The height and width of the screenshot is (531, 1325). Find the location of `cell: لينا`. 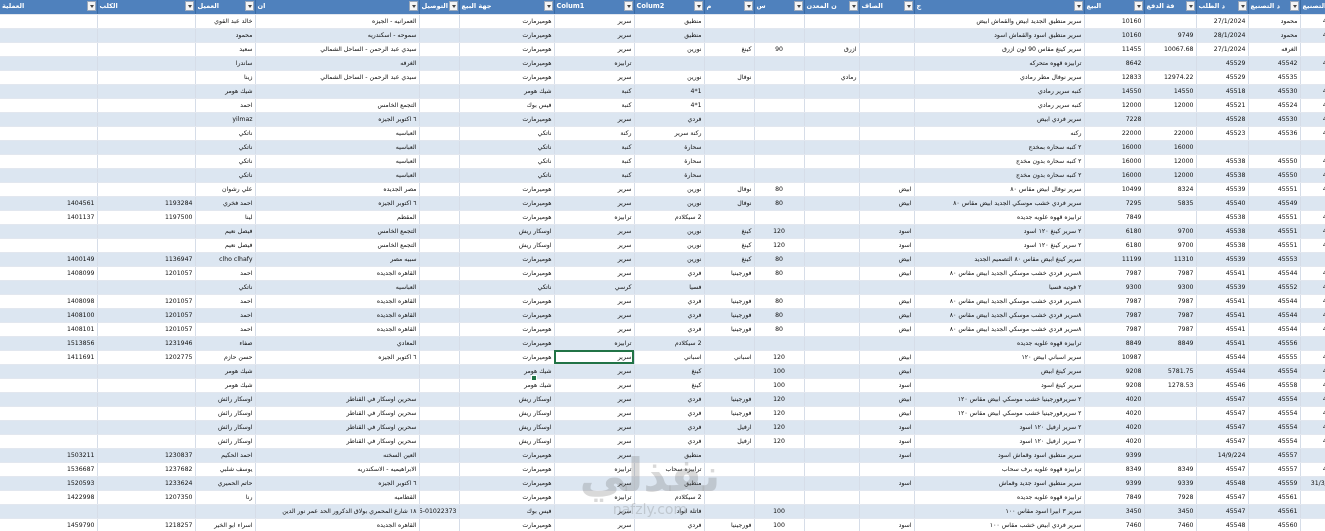

cell: لينا is located at coordinates (225, 217).